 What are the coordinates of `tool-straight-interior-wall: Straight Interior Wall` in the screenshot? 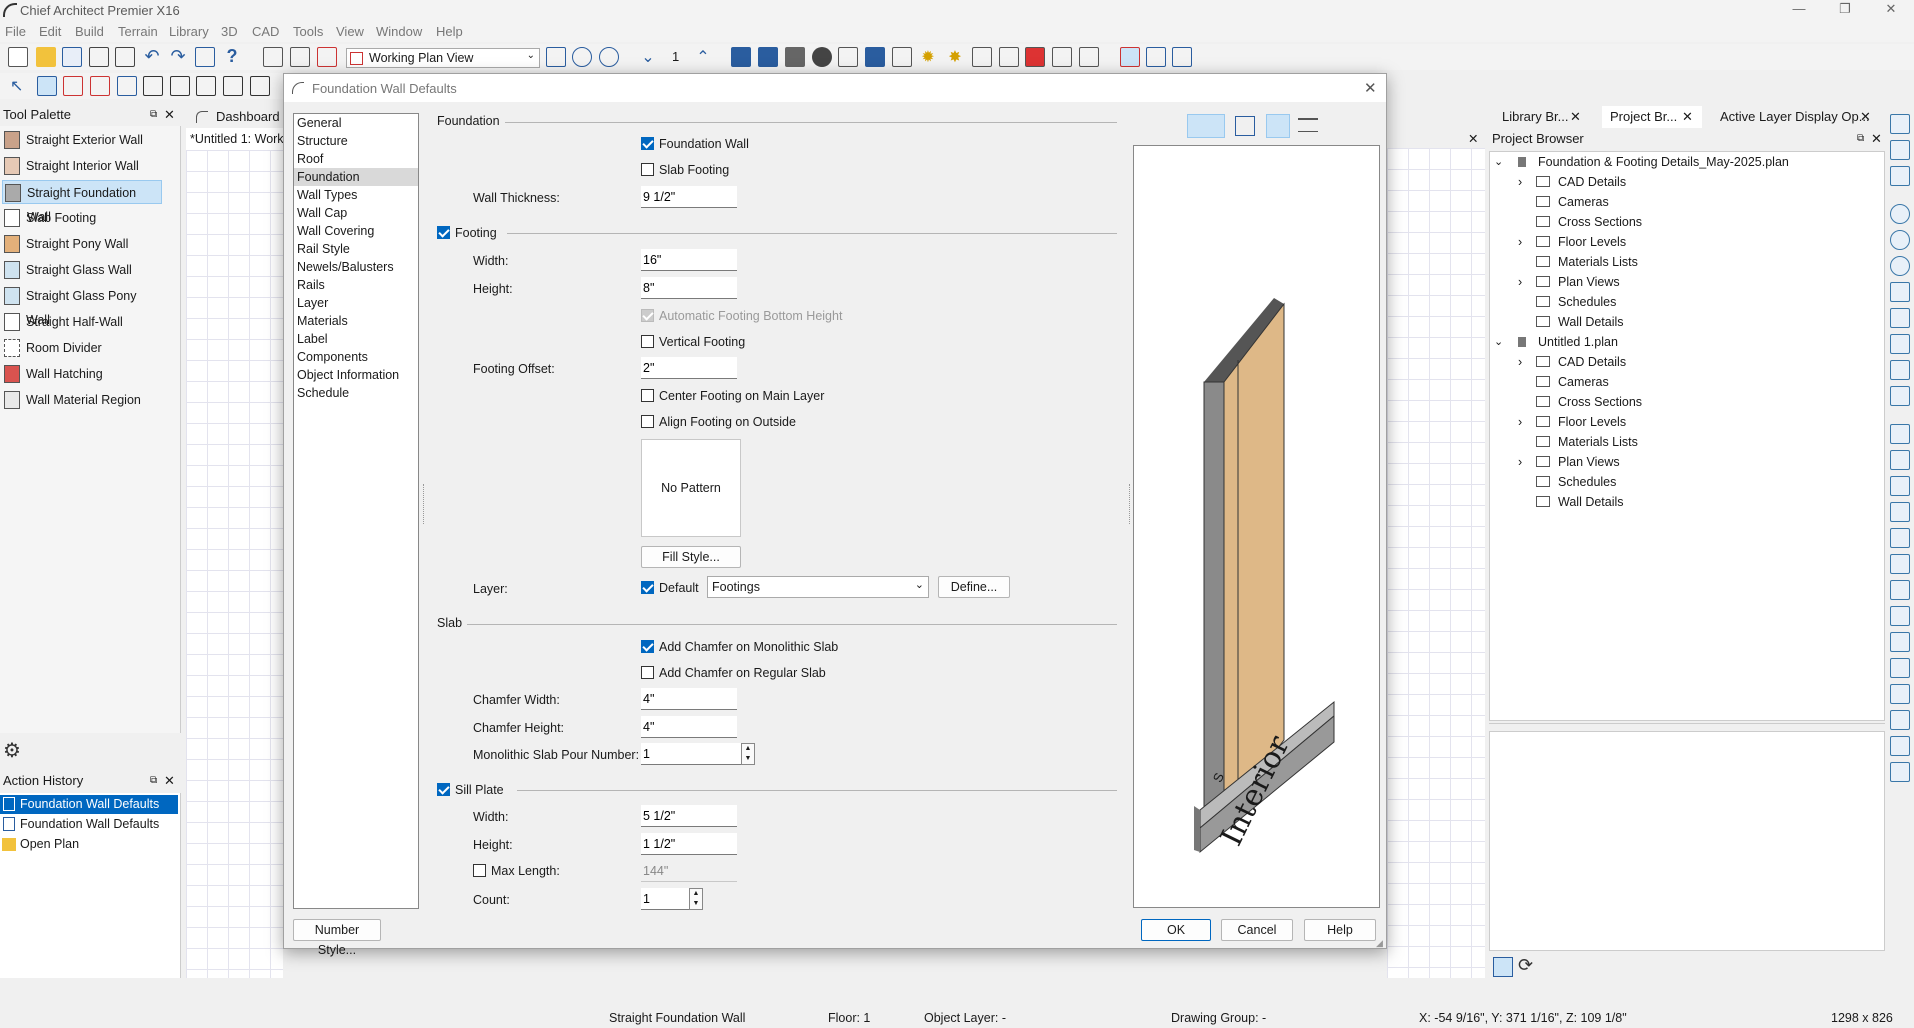 It's located at (82, 166).